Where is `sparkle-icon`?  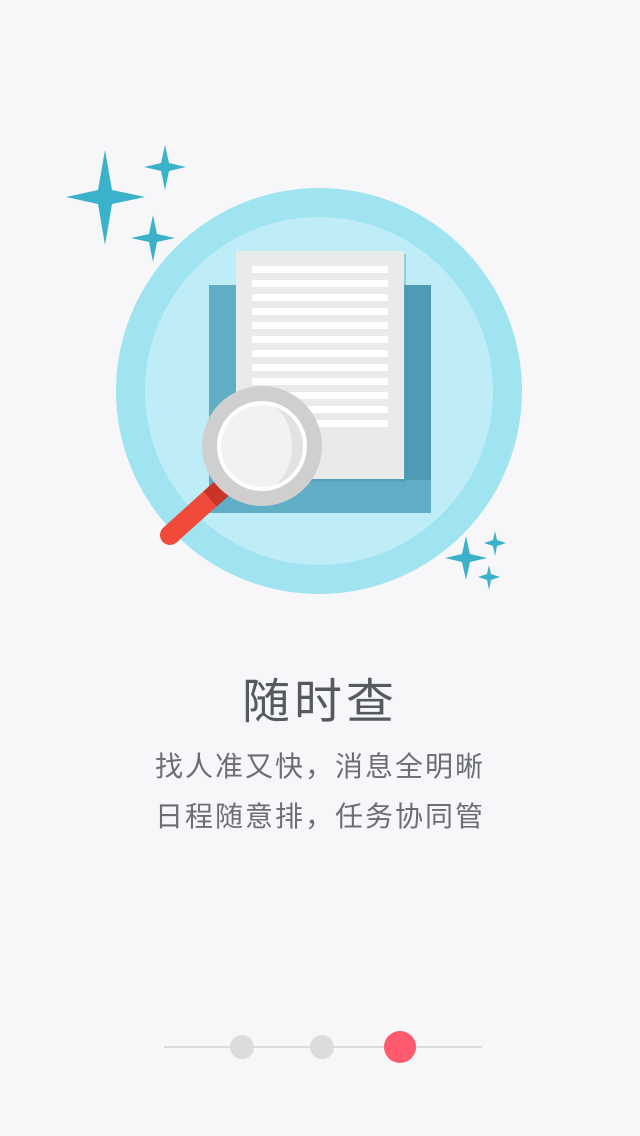
sparkle-icon is located at coordinates (126, 203).